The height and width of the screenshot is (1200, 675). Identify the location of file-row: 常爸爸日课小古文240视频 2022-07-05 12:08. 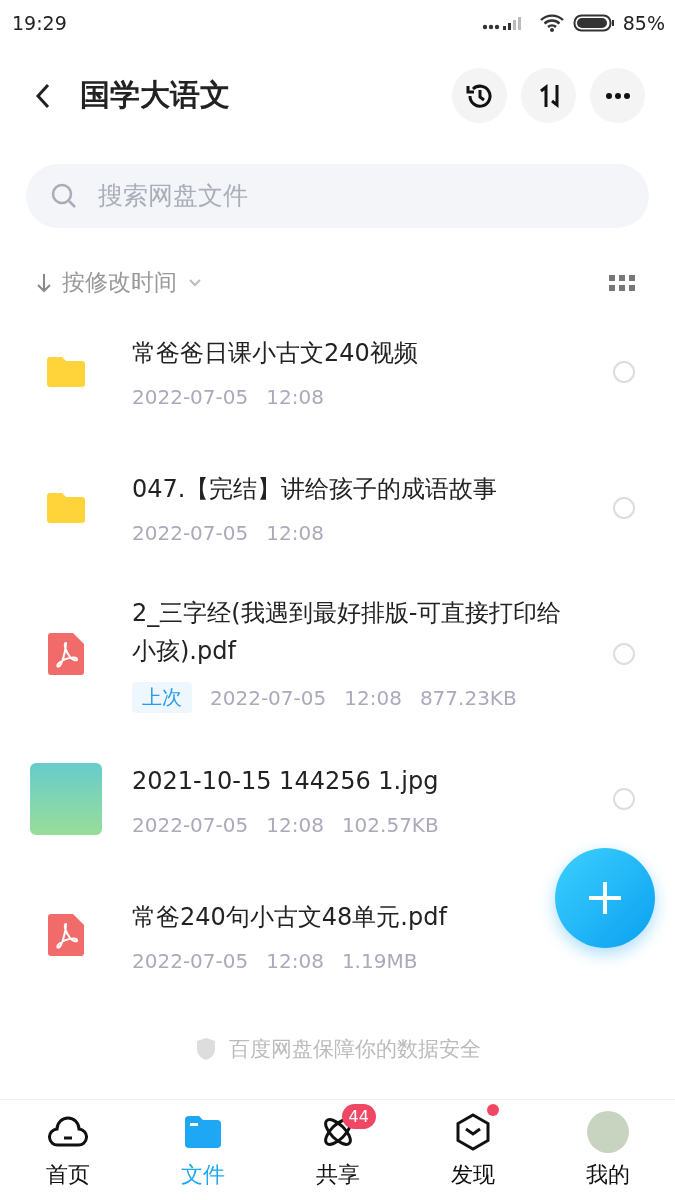
(337, 371).